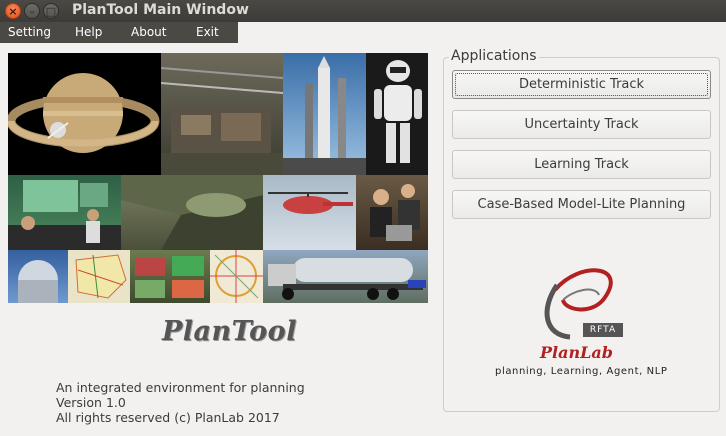 The height and width of the screenshot is (436, 726). I want to click on maximize-window-icon: □, so click(51, 11).